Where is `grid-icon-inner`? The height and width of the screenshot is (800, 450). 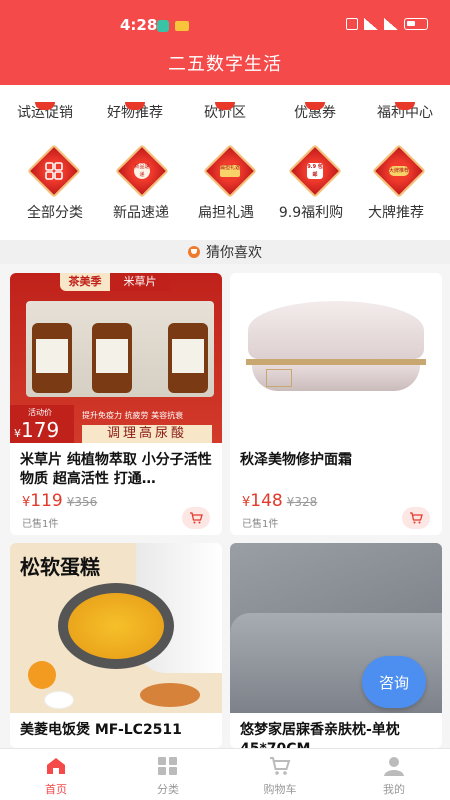 grid-icon-inner is located at coordinates (54, 171).